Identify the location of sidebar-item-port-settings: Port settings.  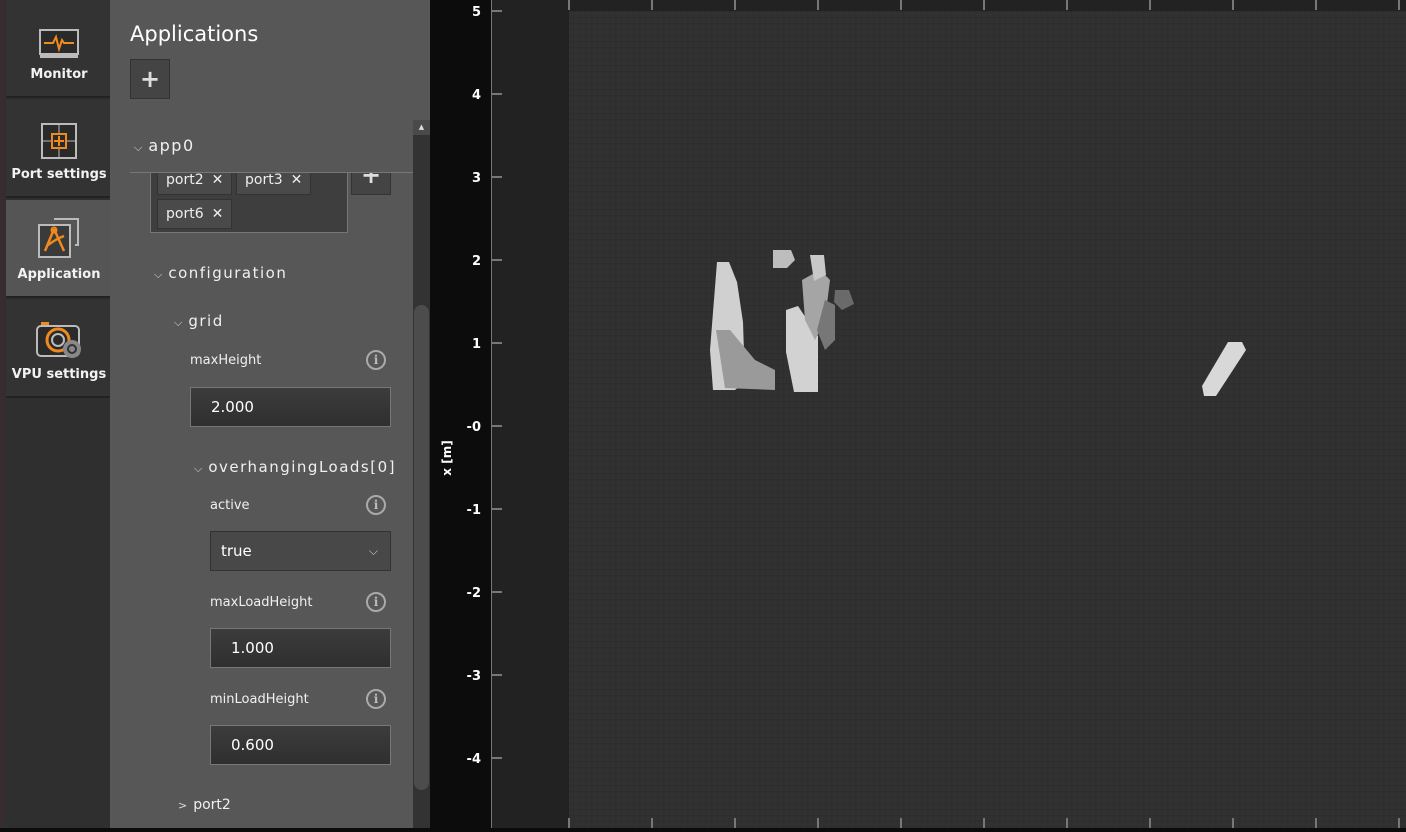
(59, 149).